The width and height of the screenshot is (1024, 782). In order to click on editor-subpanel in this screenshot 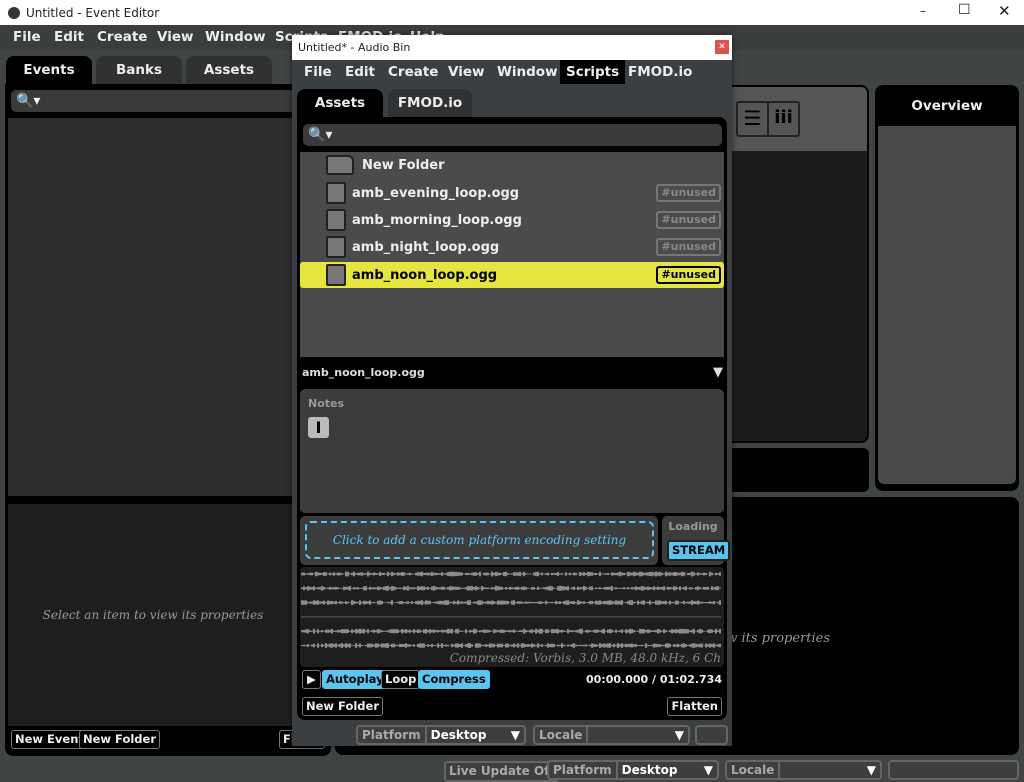, I will do `click(794, 470)`.